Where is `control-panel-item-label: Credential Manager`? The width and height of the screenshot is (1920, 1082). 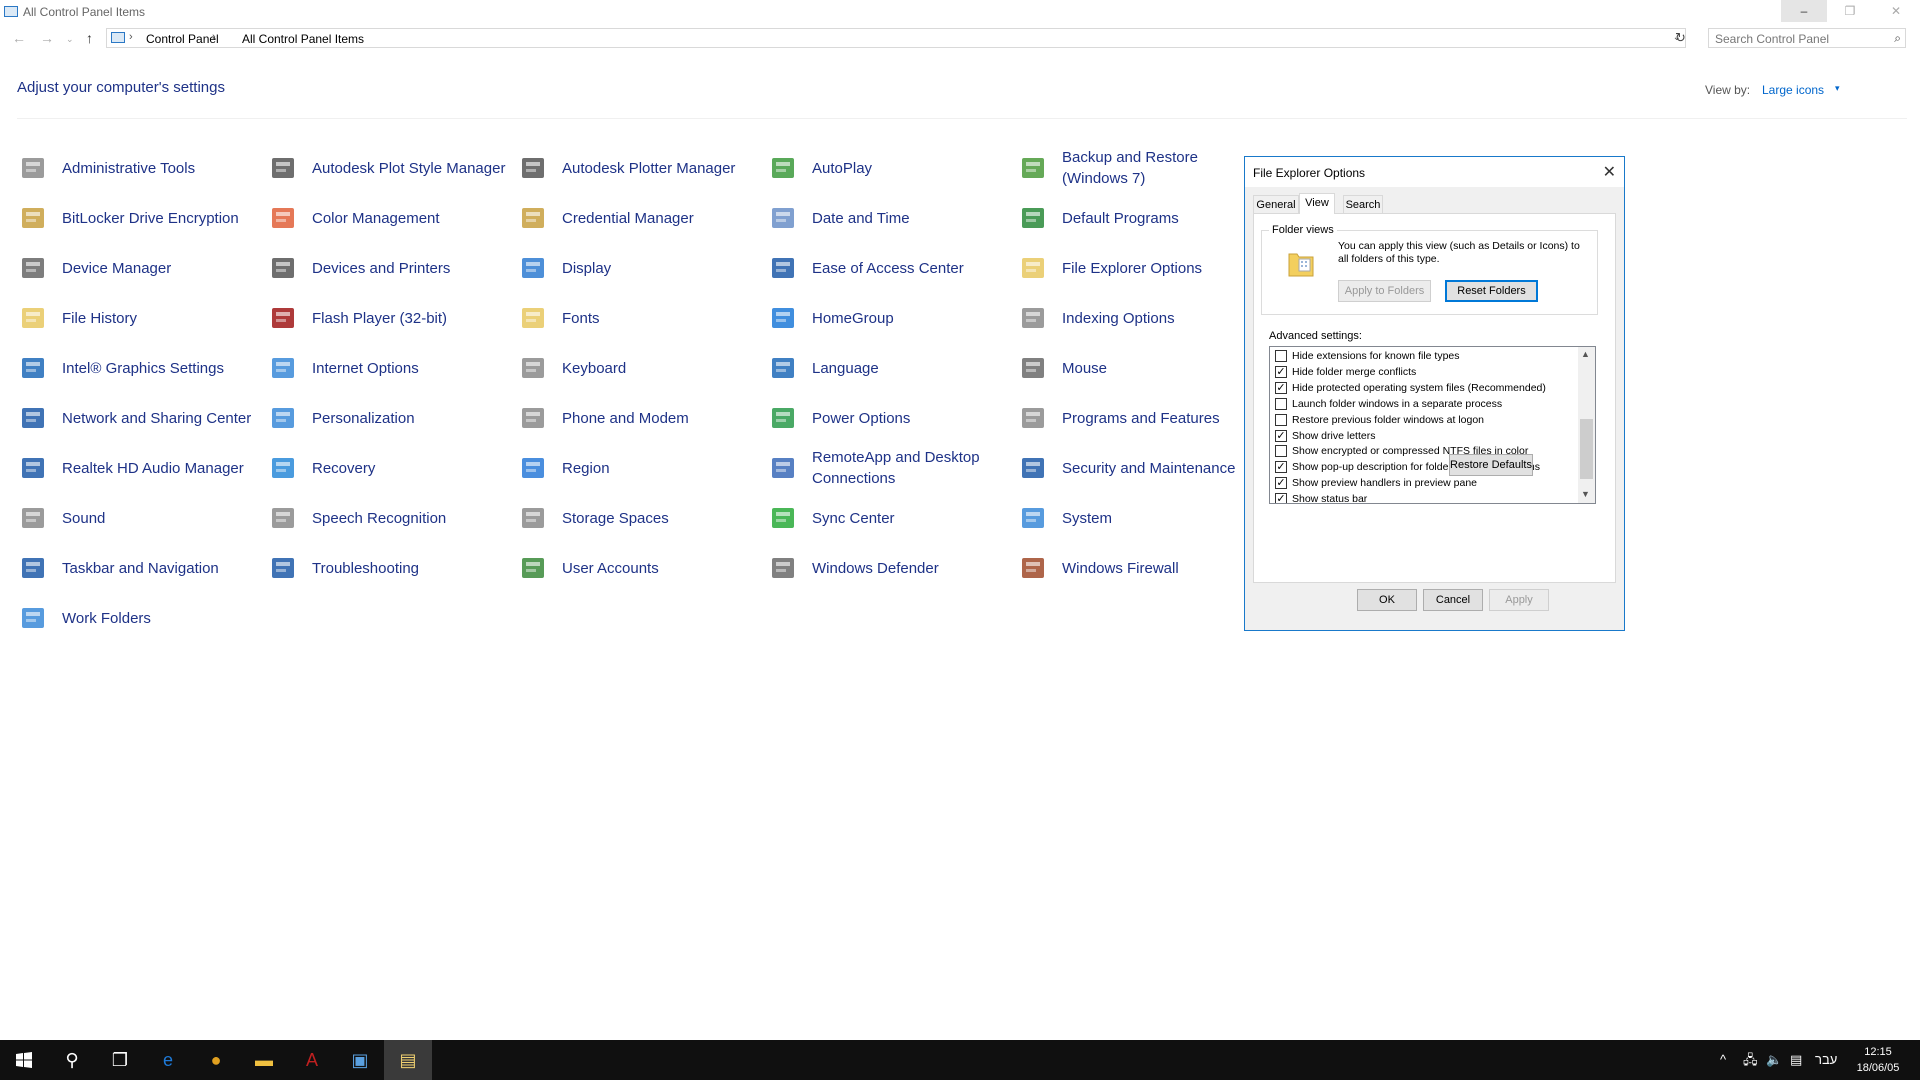
control-panel-item-label: Credential Manager is located at coordinates (662, 218).